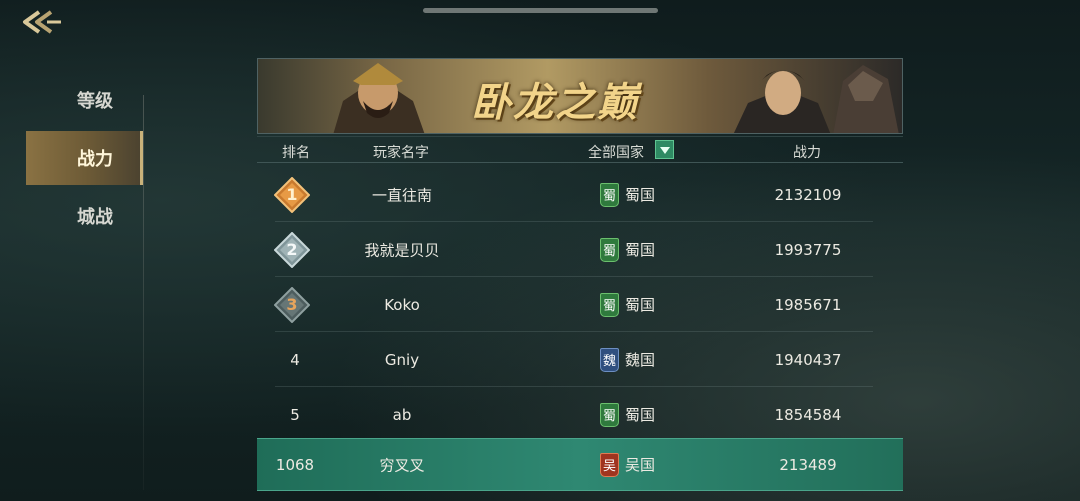 Image resolution: width=1080 pixels, height=501 pixels. I want to click on table-row: 3 Koko 蜀 蜀国 1985671, so click(580, 304).